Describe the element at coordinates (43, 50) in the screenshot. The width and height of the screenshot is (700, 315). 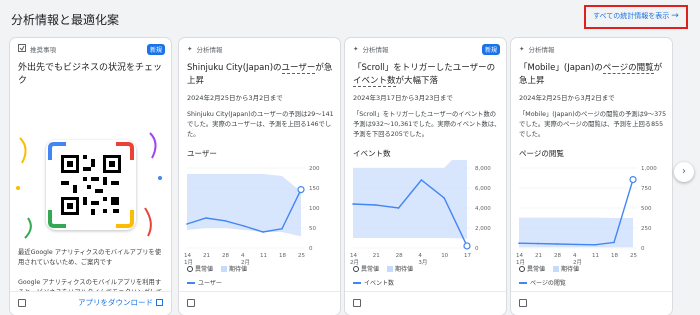
I see `card-category: 推奨事項` at that location.